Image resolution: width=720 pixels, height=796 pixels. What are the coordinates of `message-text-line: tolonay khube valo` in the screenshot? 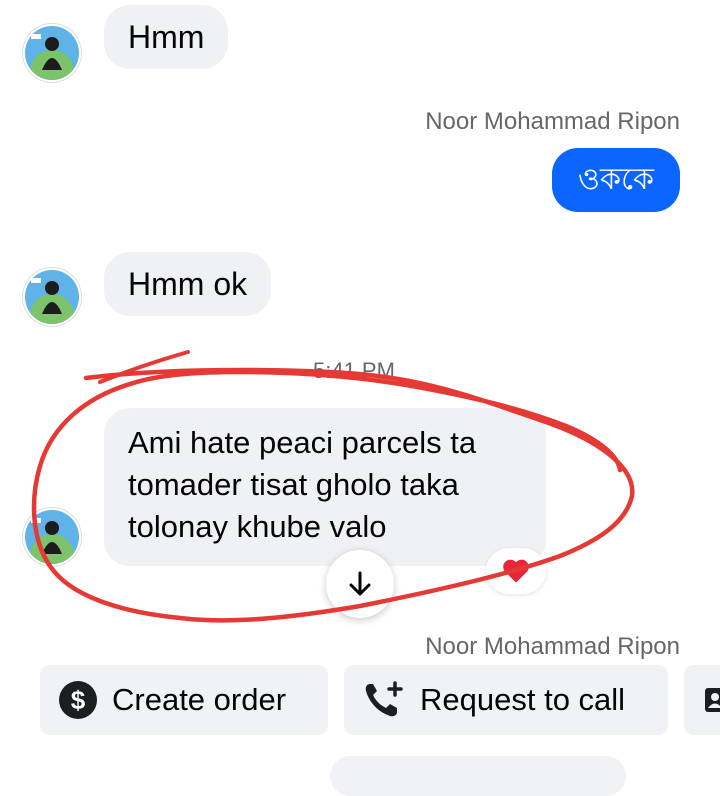 It's located at (257, 526).